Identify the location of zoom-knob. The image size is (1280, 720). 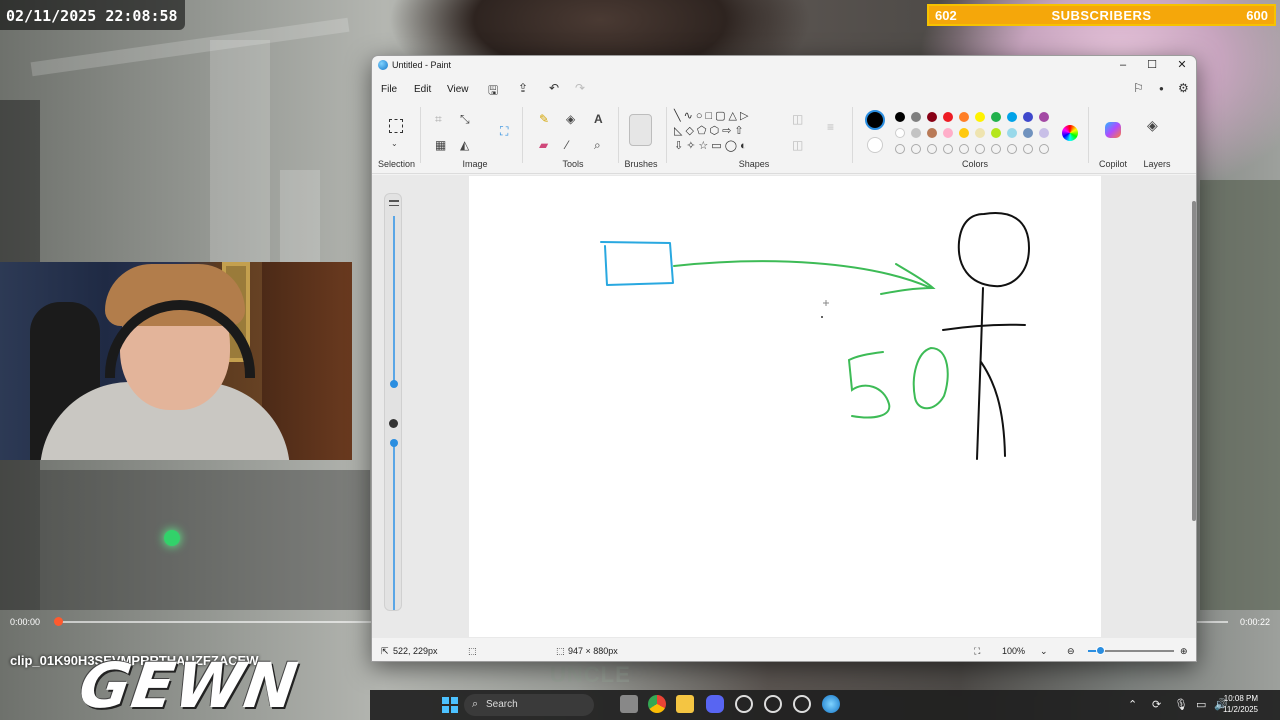
(1100, 650).